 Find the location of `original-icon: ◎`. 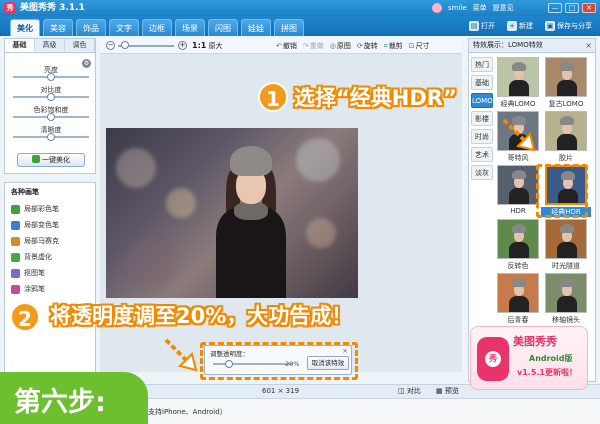

original-icon: ◎ is located at coordinates (332, 46).